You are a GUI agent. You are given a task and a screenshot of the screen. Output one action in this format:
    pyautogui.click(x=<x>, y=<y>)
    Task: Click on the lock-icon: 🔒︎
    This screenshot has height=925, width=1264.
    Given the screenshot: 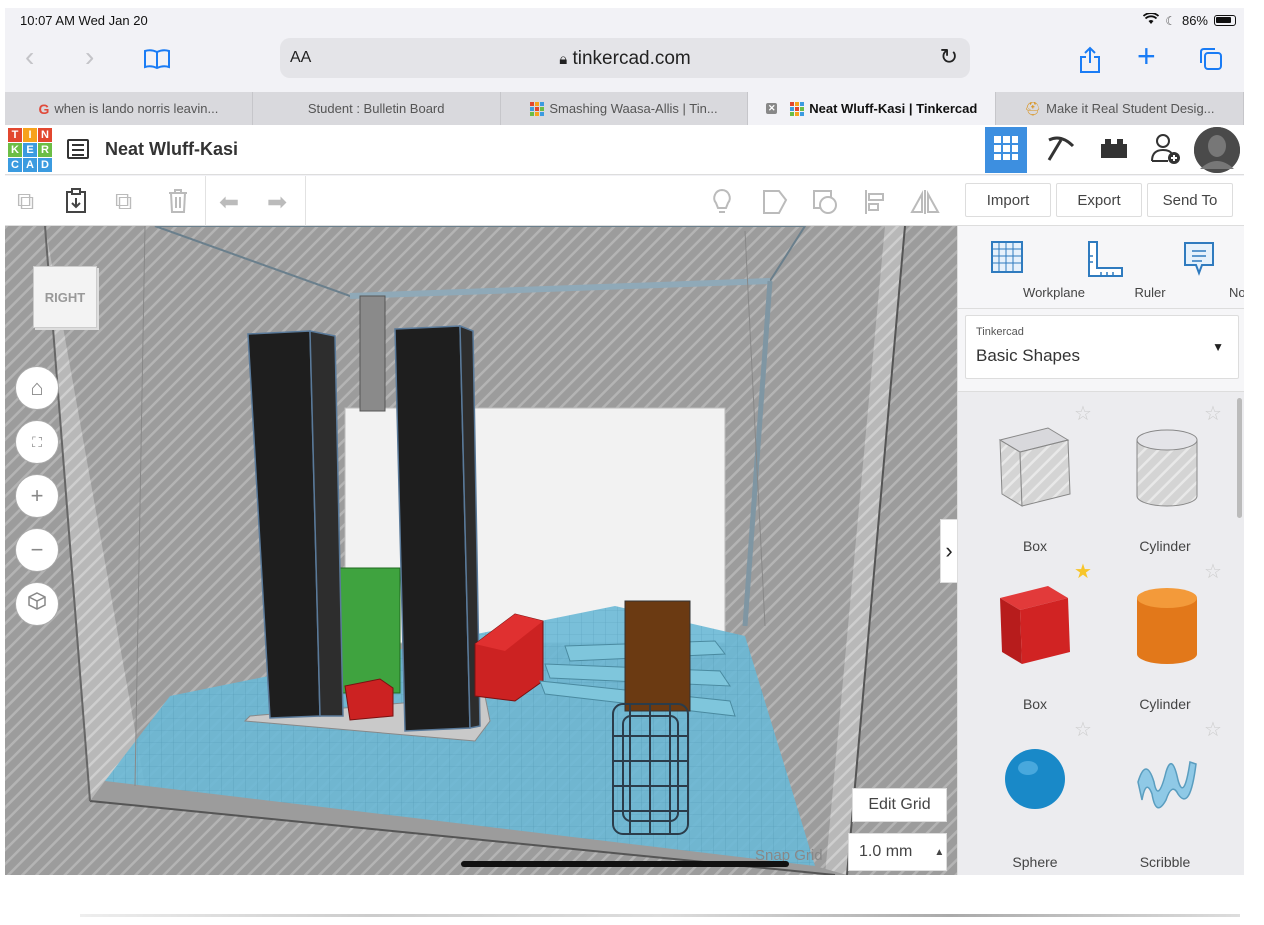 What is the action you would take?
    pyautogui.click(x=563, y=59)
    